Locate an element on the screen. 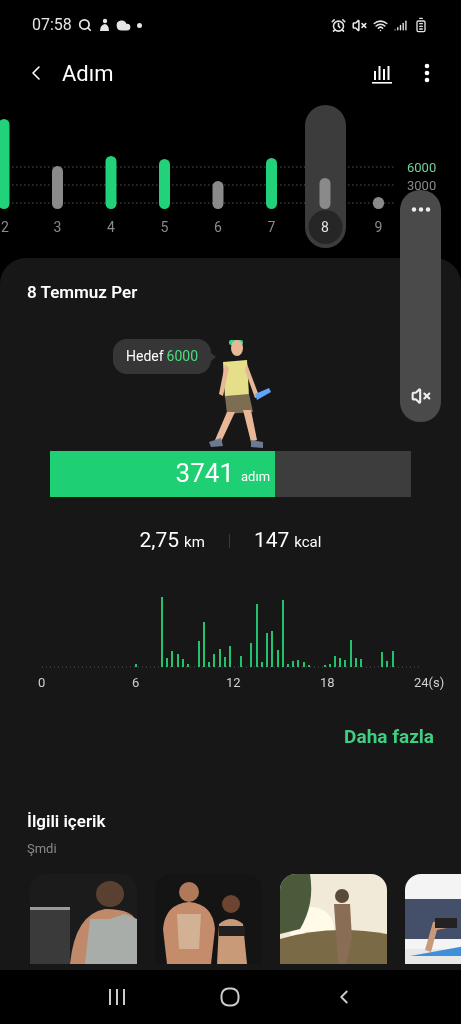 Image resolution: width=461 pixels, height=1024 pixels. hour-axis-label: 6 is located at coordinates (136, 682).